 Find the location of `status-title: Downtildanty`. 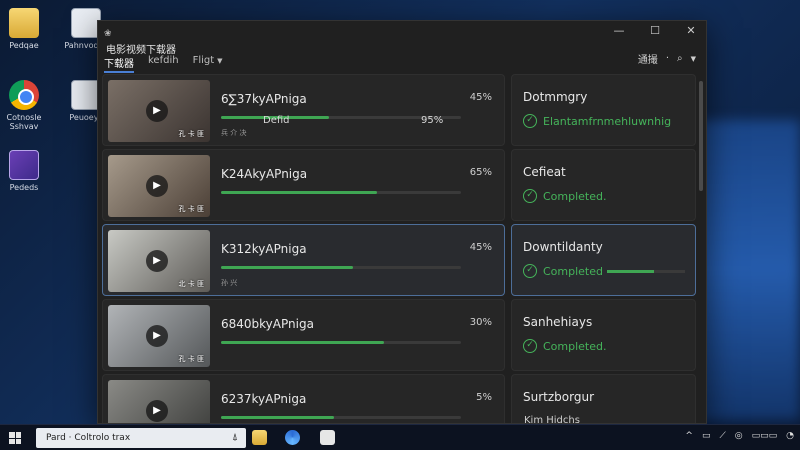

status-title: Downtildanty is located at coordinates (563, 247).